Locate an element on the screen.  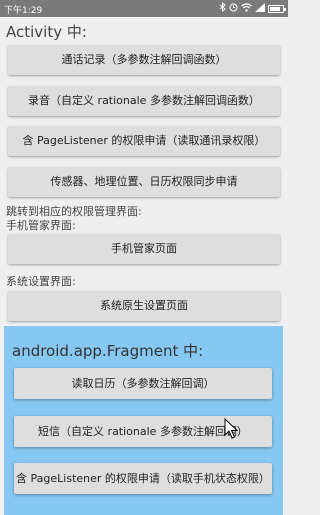
contacts-permission-button: 含 PageListener 的权限申请（读取通讯录权限） is located at coordinates (144, 141).